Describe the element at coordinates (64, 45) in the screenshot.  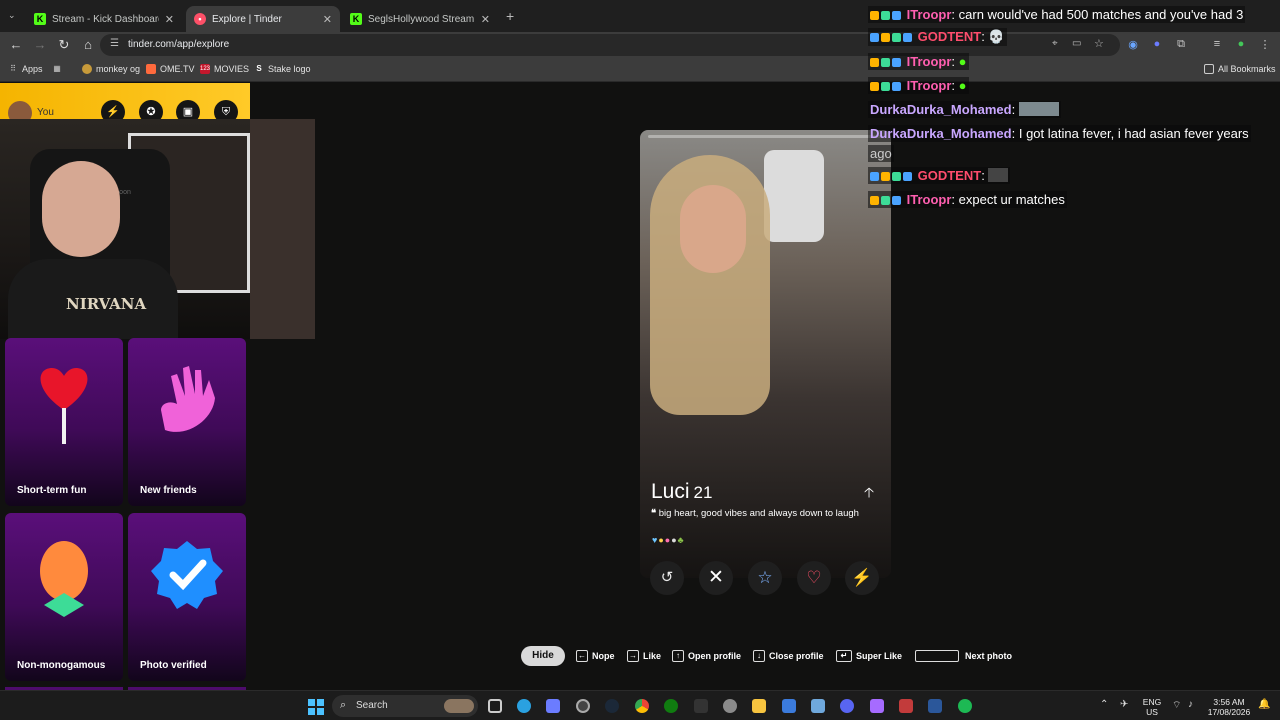
I see `reload-icon: ↻` at that location.